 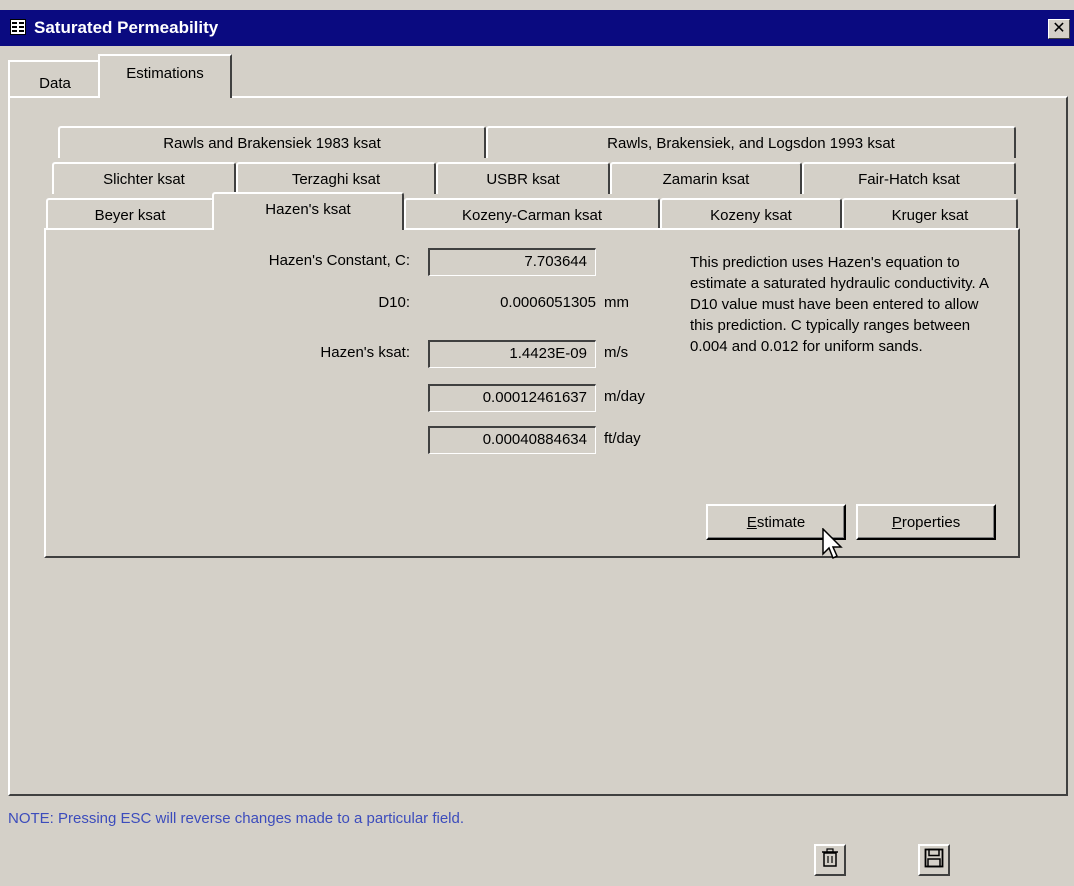 I want to click on tab-beyer: Beyer ksat, so click(x=130, y=214).